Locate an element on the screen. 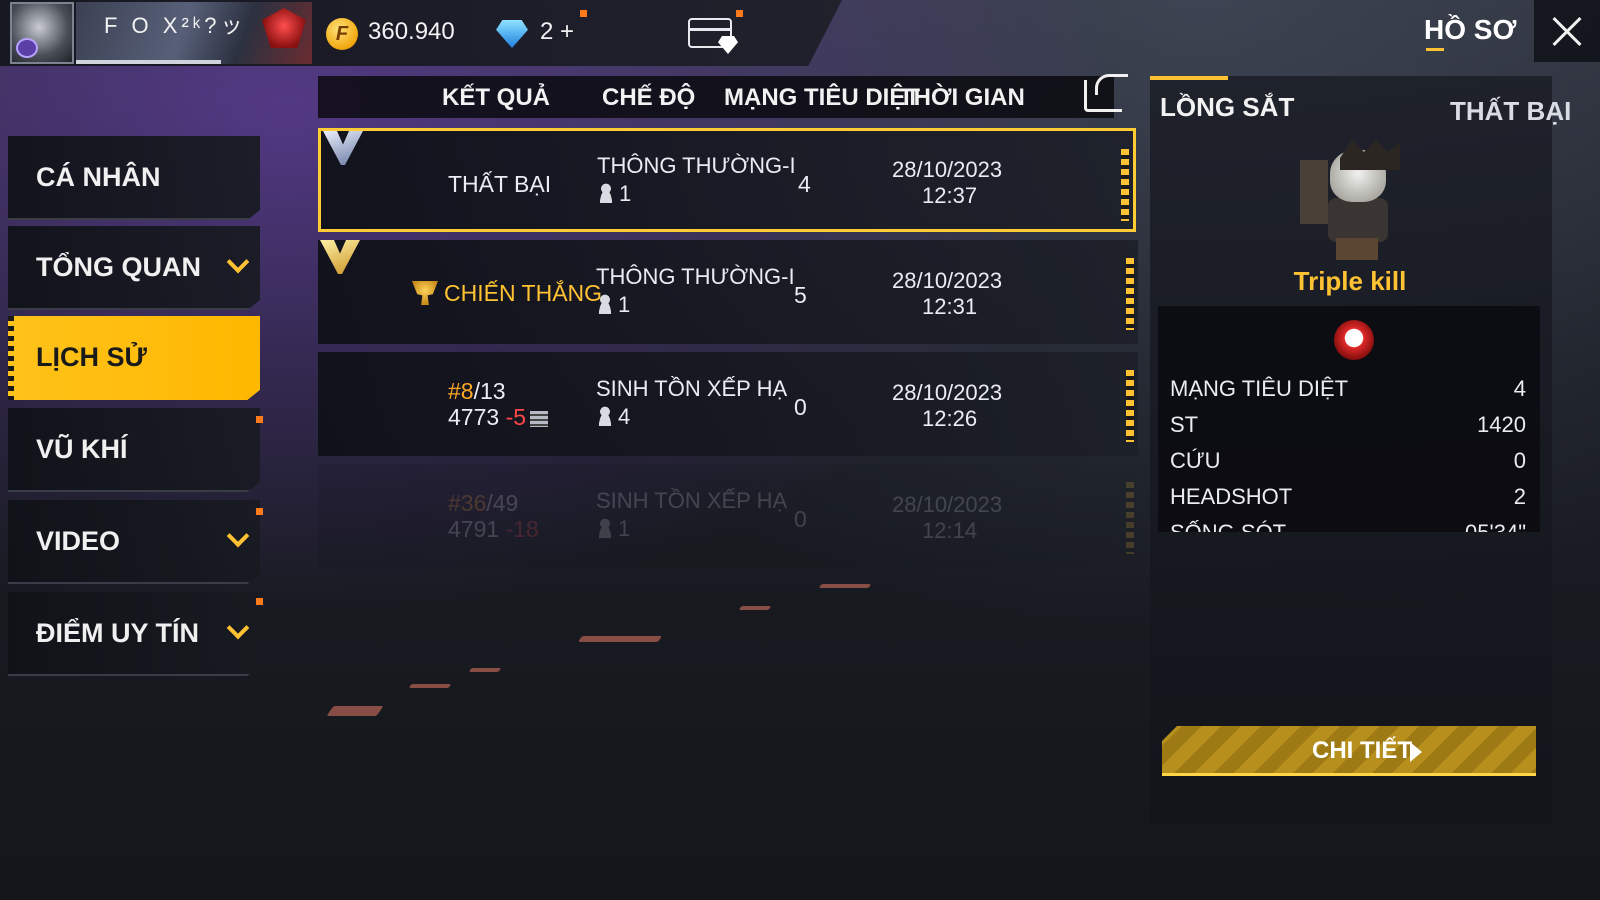 This screenshot has height=900, width=1600. gold-coin-icon: F is located at coordinates (342, 34).